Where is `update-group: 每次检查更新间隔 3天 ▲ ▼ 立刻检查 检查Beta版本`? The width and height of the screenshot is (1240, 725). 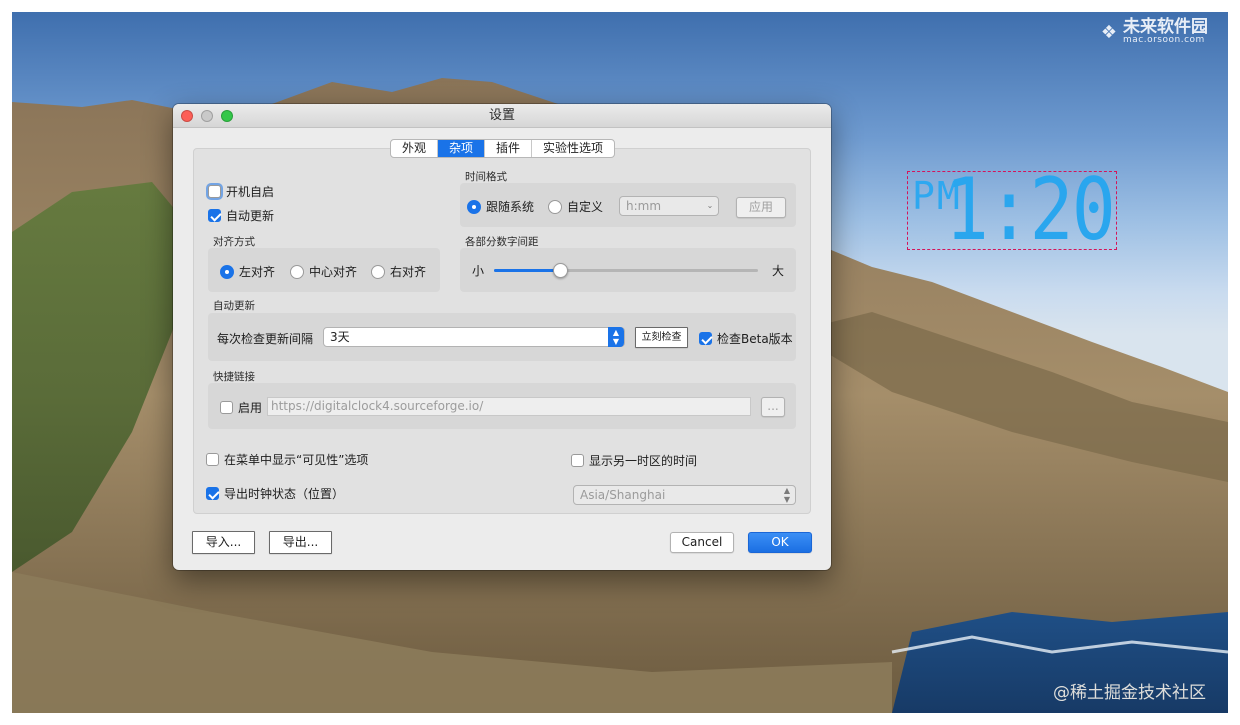
update-group: 每次检查更新间隔 3天 ▲ ▼ 立刻检查 检查Beta版本 is located at coordinates (502, 337).